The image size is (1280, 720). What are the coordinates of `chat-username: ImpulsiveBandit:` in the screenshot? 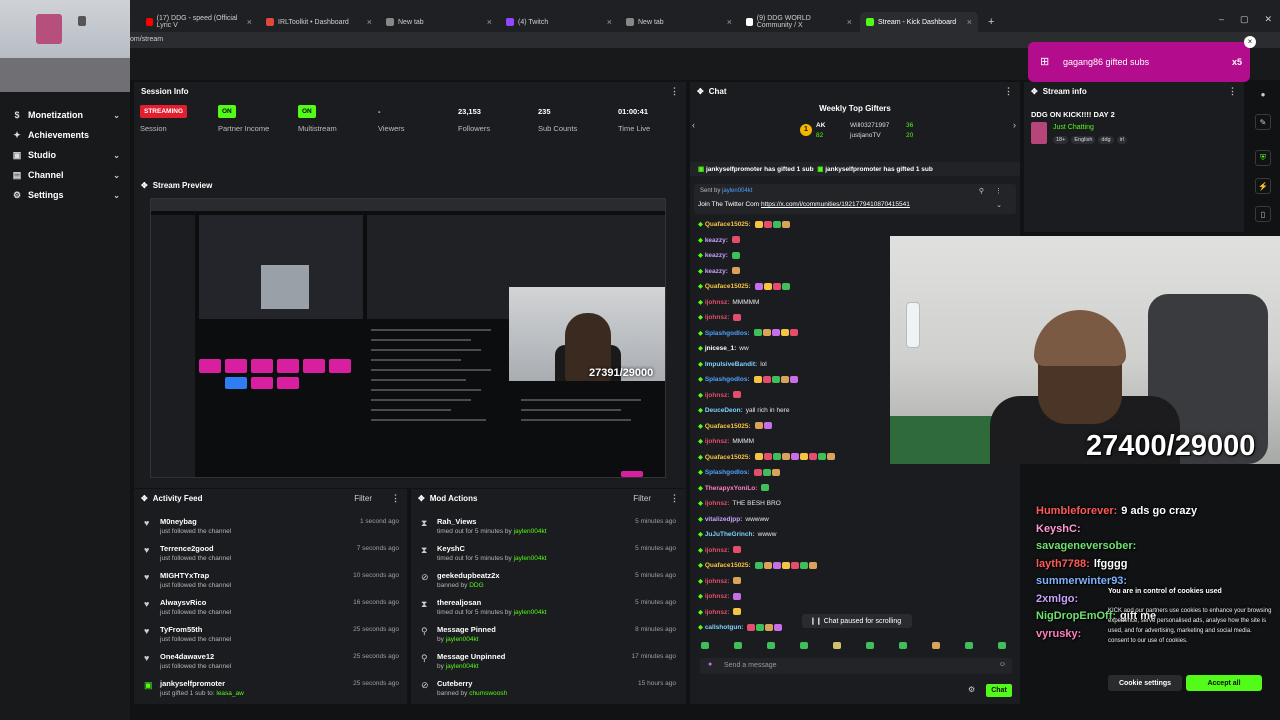 It's located at (731, 364).